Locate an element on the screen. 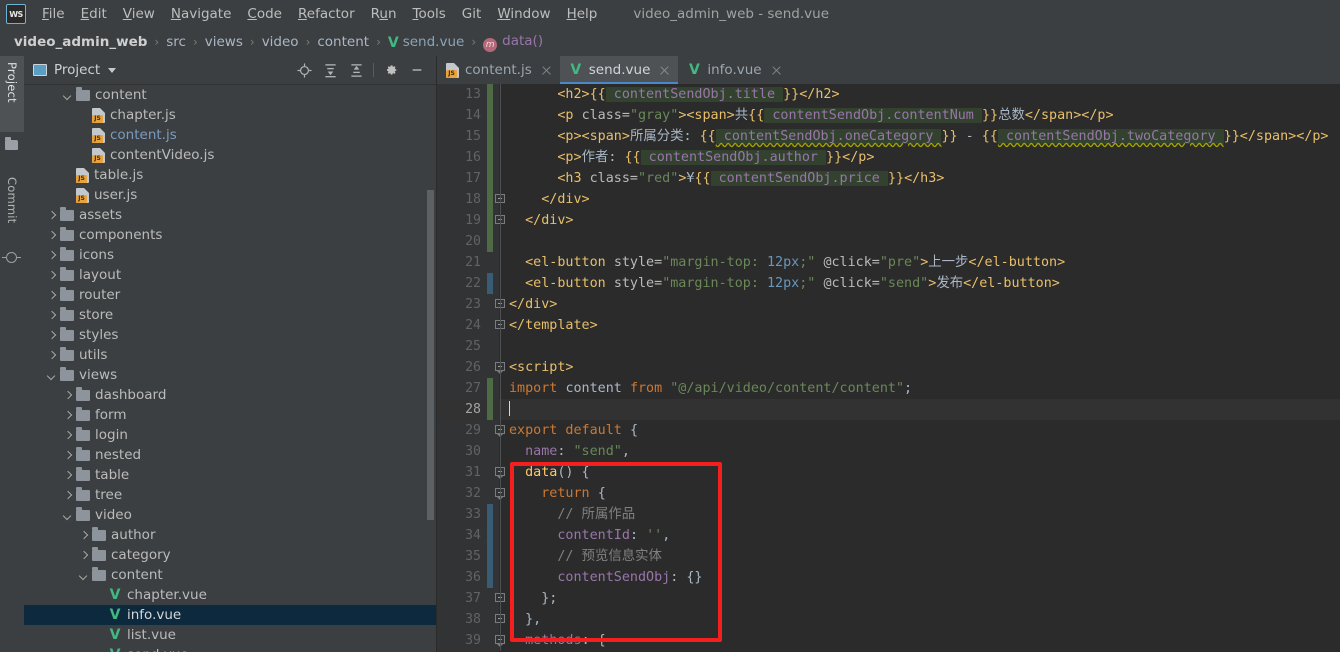 The height and width of the screenshot is (652, 1340). tree-item: styles is located at coordinates (230, 335).